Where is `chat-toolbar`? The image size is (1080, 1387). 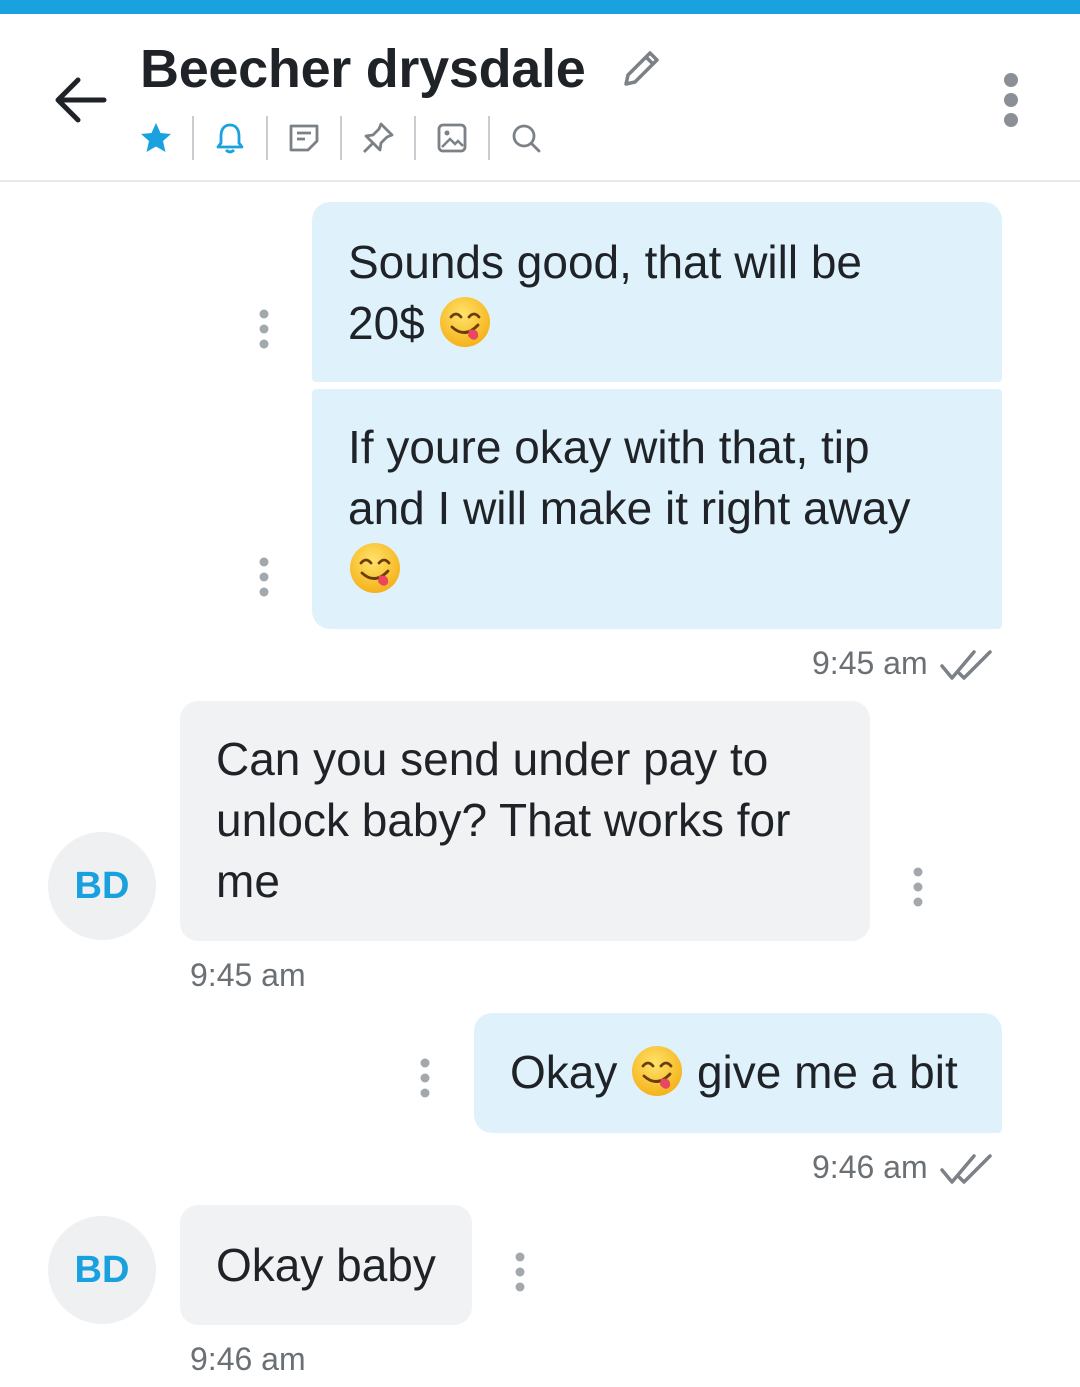
chat-toolbar is located at coordinates (341, 138).